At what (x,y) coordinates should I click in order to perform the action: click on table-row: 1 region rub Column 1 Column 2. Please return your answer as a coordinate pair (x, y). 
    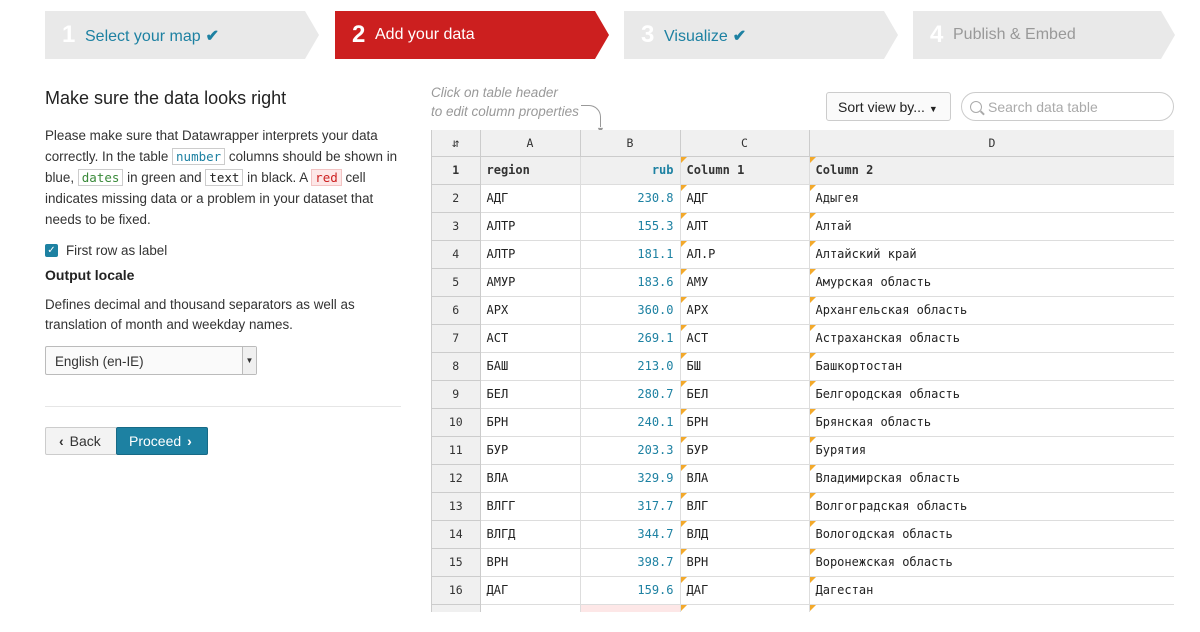
    Looking at the image, I should click on (803, 170).